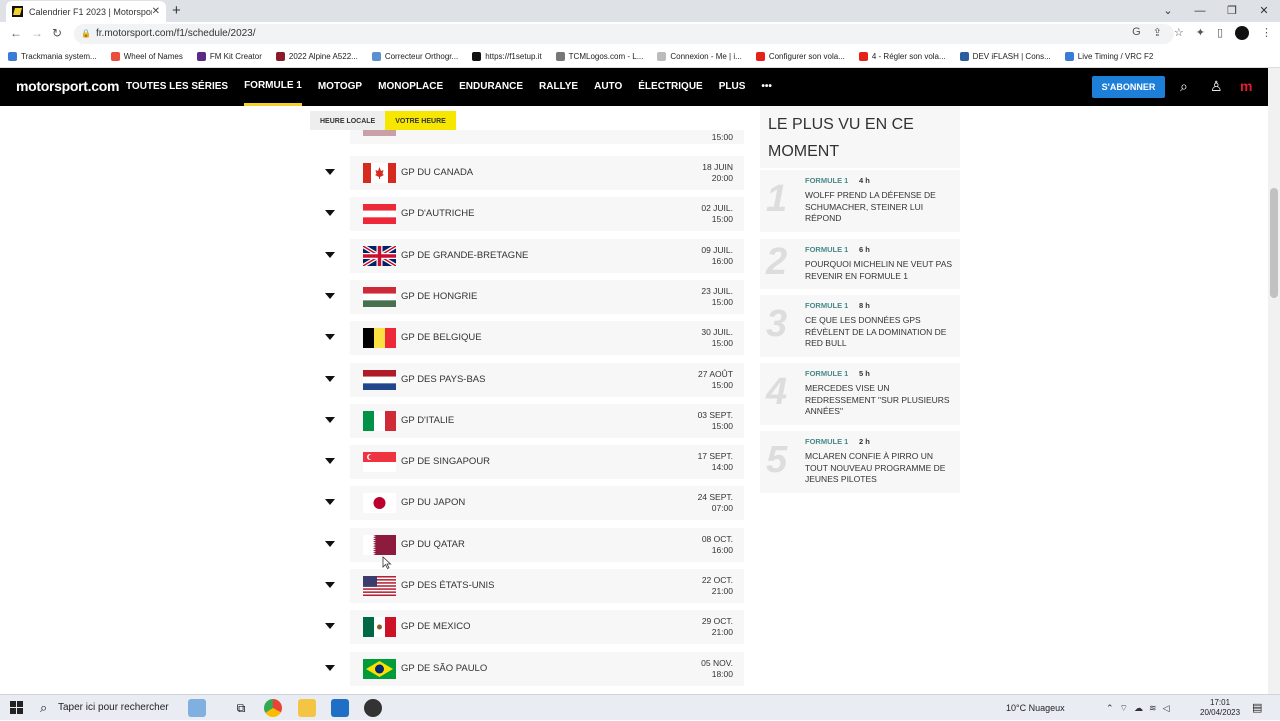 Image resolution: width=1280 pixels, height=721 pixels. What do you see at coordinates (1220, 708) in the screenshot?
I see `taskbar-clock: 17:01 20/04/2023` at bounding box center [1220, 708].